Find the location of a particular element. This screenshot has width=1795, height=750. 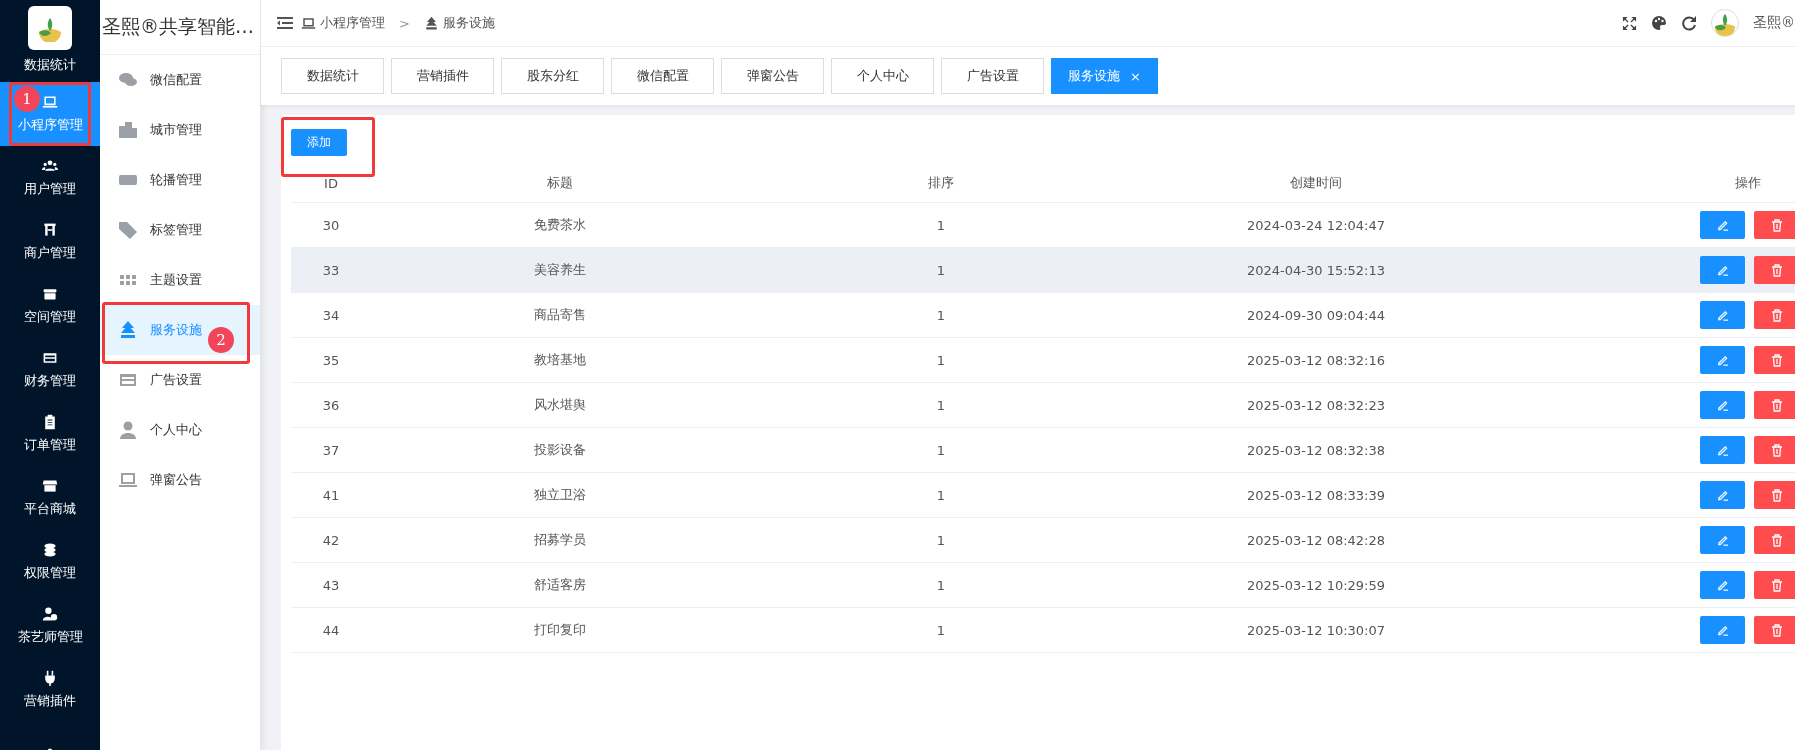

table-cell: 风水堪舆 is located at coordinates (560, 405).